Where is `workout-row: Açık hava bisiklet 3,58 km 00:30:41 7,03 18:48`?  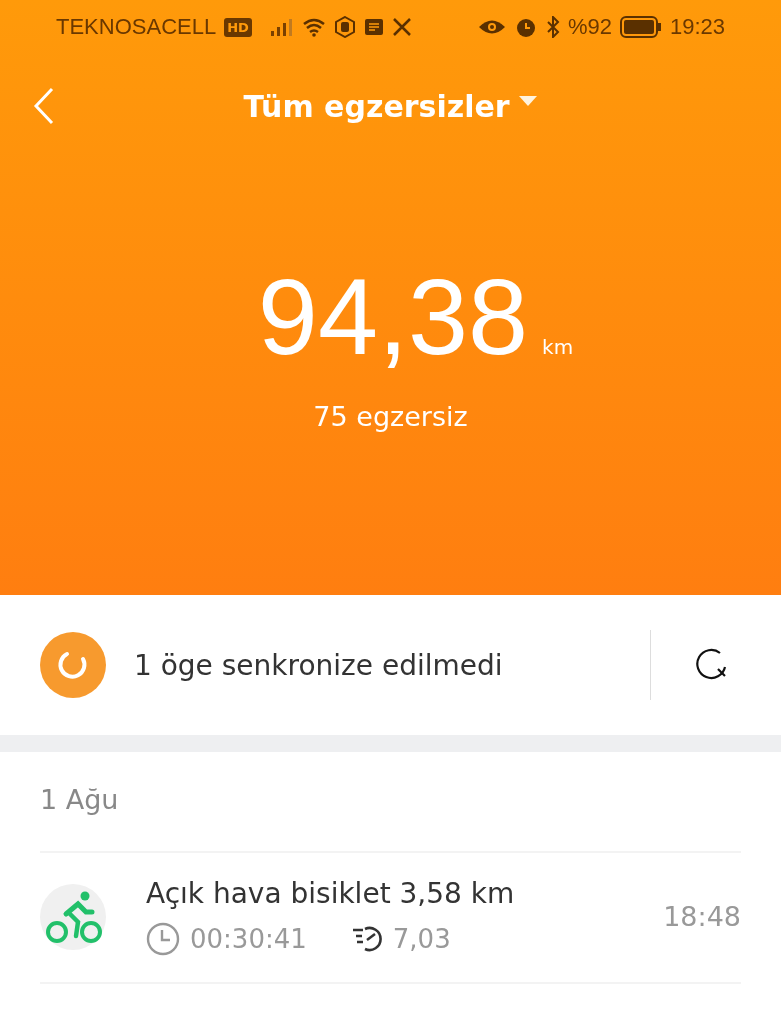
workout-row: Açık hava bisiklet 3,58 km 00:30:41 7,03 18:48 is located at coordinates (390, 918).